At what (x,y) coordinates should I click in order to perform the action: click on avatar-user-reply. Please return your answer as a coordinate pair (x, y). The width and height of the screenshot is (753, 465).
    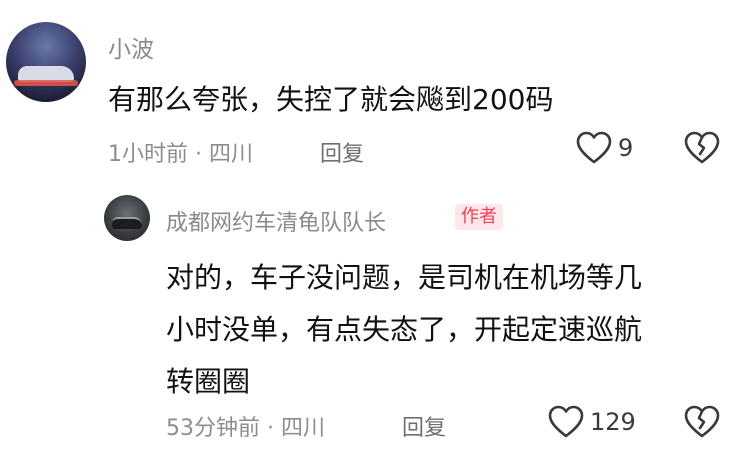
    Looking at the image, I should click on (127, 218).